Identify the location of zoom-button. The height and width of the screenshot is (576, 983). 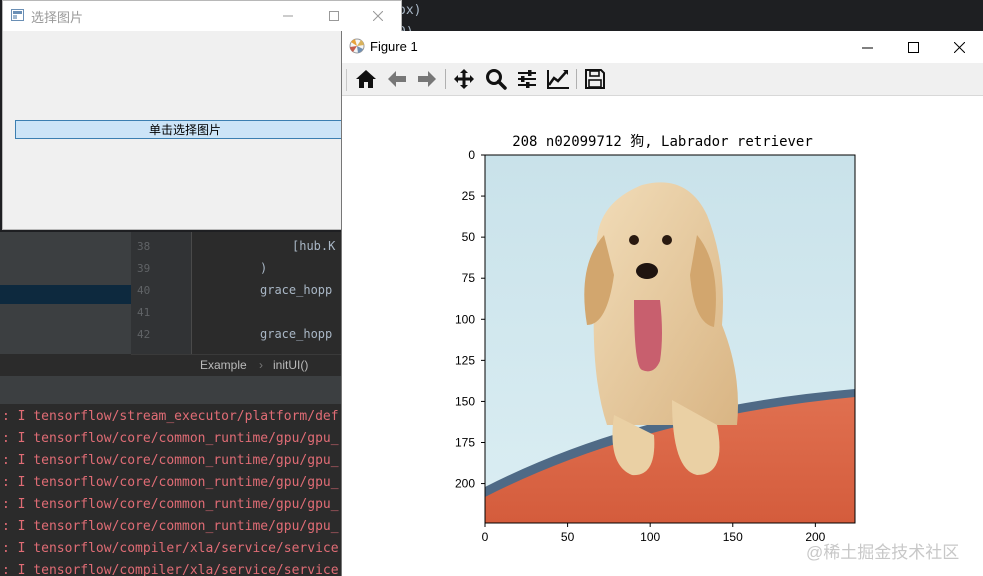
(496, 79).